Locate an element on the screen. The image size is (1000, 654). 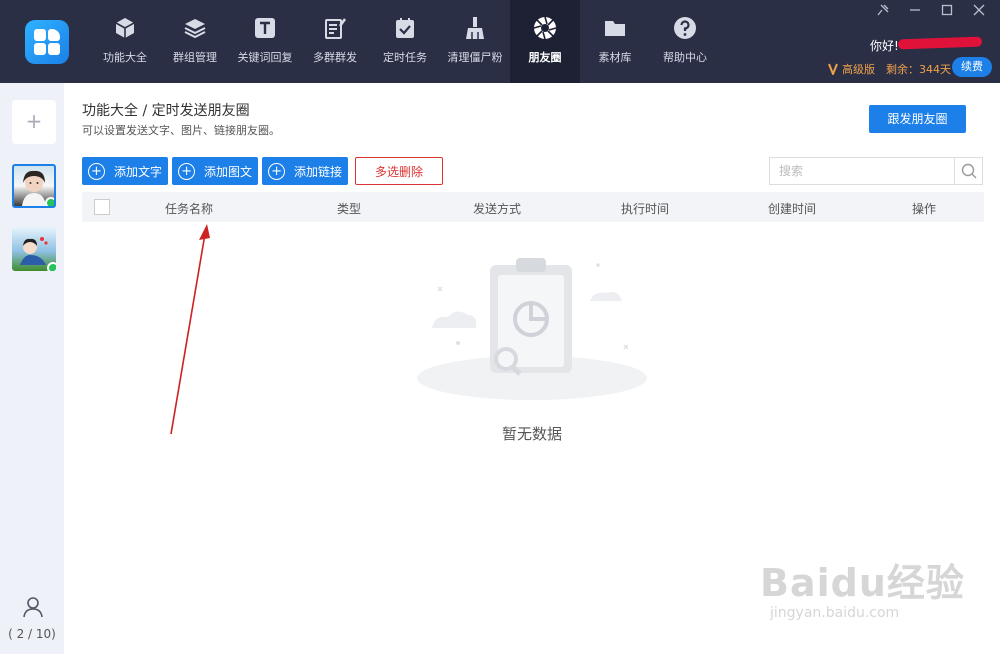
action-toolbar: + 添加文字 + 添加图文 + 添加链接 多选删除 is located at coordinates (263, 171).